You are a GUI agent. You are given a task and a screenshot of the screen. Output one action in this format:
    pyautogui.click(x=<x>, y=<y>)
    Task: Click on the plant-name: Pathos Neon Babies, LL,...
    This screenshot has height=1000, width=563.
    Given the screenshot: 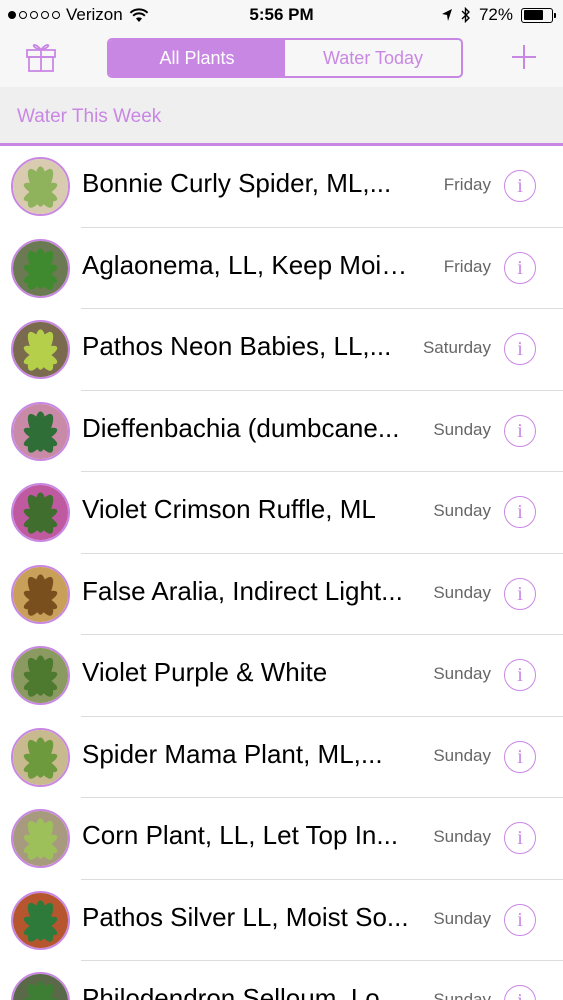 What is the action you would take?
    pyautogui.click(x=237, y=346)
    